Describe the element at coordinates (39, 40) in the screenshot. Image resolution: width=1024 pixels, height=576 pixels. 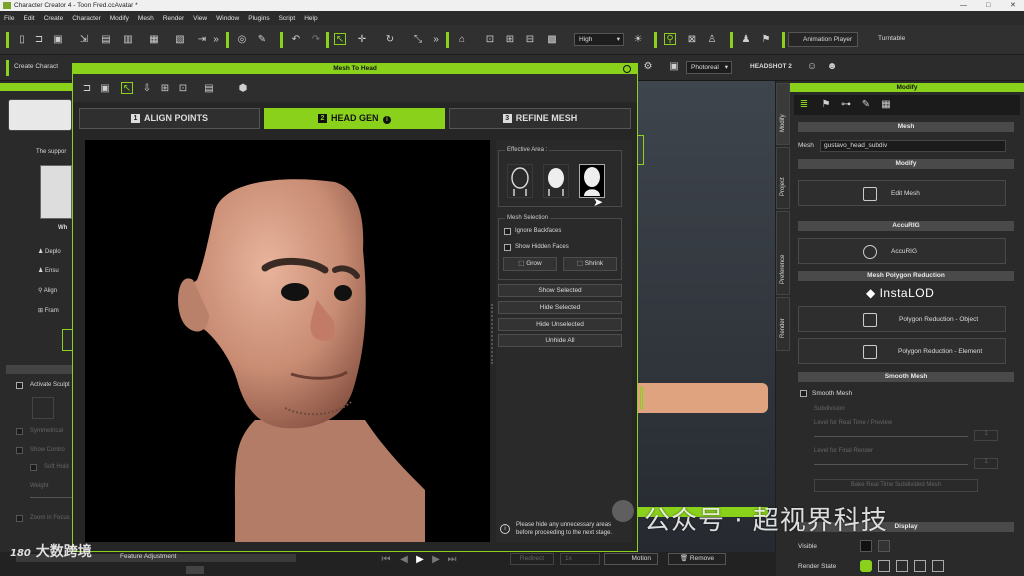
I see `open-folder-icon: ⊐` at that location.